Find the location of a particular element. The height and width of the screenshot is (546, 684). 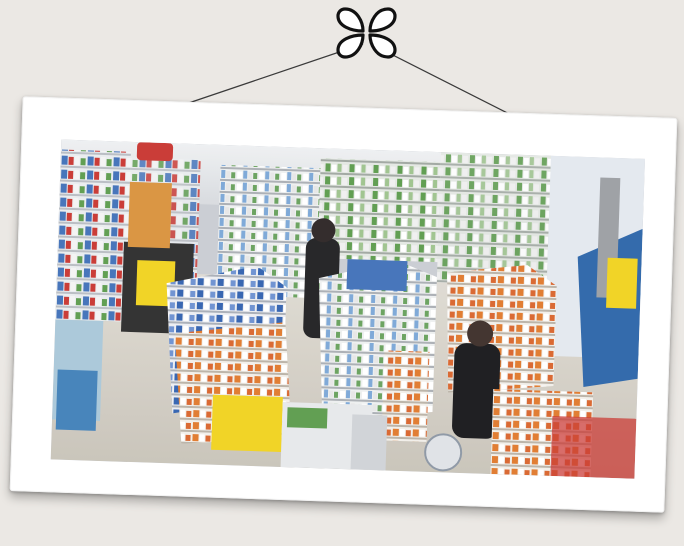

four-petal-flower-icon is located at coordinates (366, 33).